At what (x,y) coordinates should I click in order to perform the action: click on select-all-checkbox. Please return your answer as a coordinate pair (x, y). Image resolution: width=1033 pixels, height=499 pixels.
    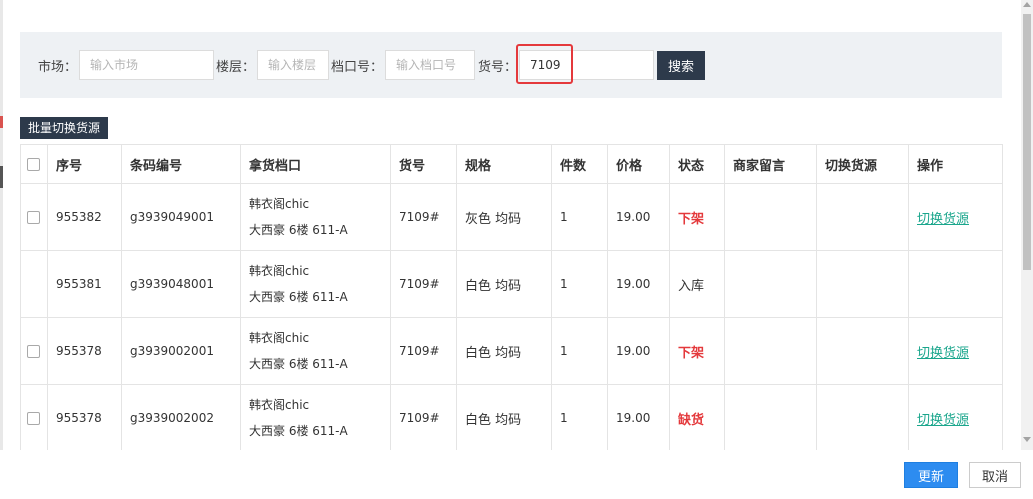
    Looking at the image, I should click on (33, 164).